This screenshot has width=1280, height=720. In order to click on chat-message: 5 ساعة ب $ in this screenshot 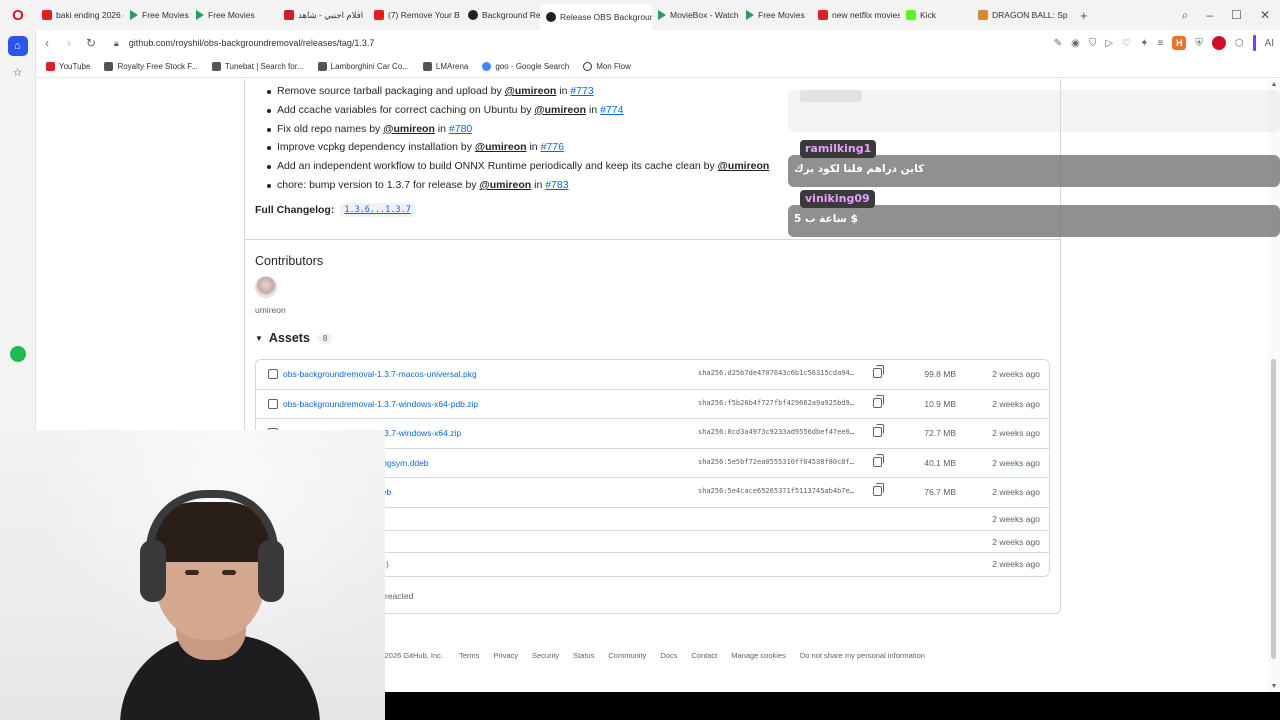, I will do `click(1034, 221)`.